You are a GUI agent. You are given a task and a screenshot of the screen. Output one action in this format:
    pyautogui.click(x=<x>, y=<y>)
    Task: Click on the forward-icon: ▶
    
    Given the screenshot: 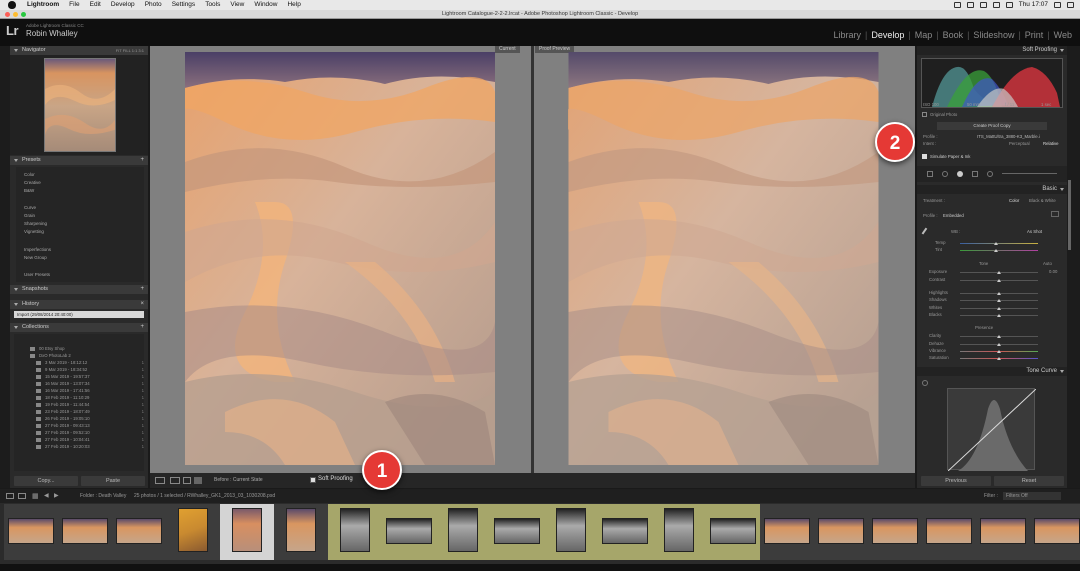 What is the action you would take?
    pyautogui.click(x=56, y=495)
    